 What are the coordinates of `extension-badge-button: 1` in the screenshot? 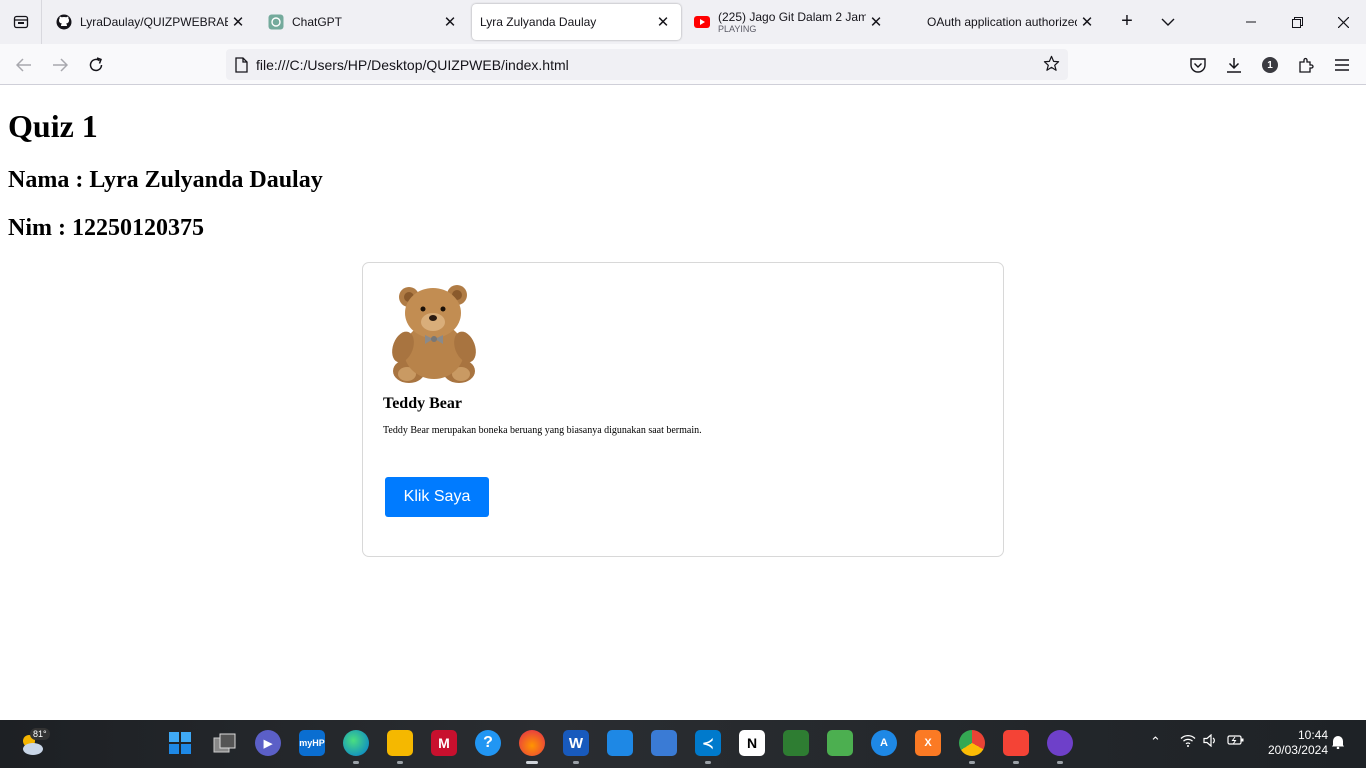 It's located at (1270, 65).